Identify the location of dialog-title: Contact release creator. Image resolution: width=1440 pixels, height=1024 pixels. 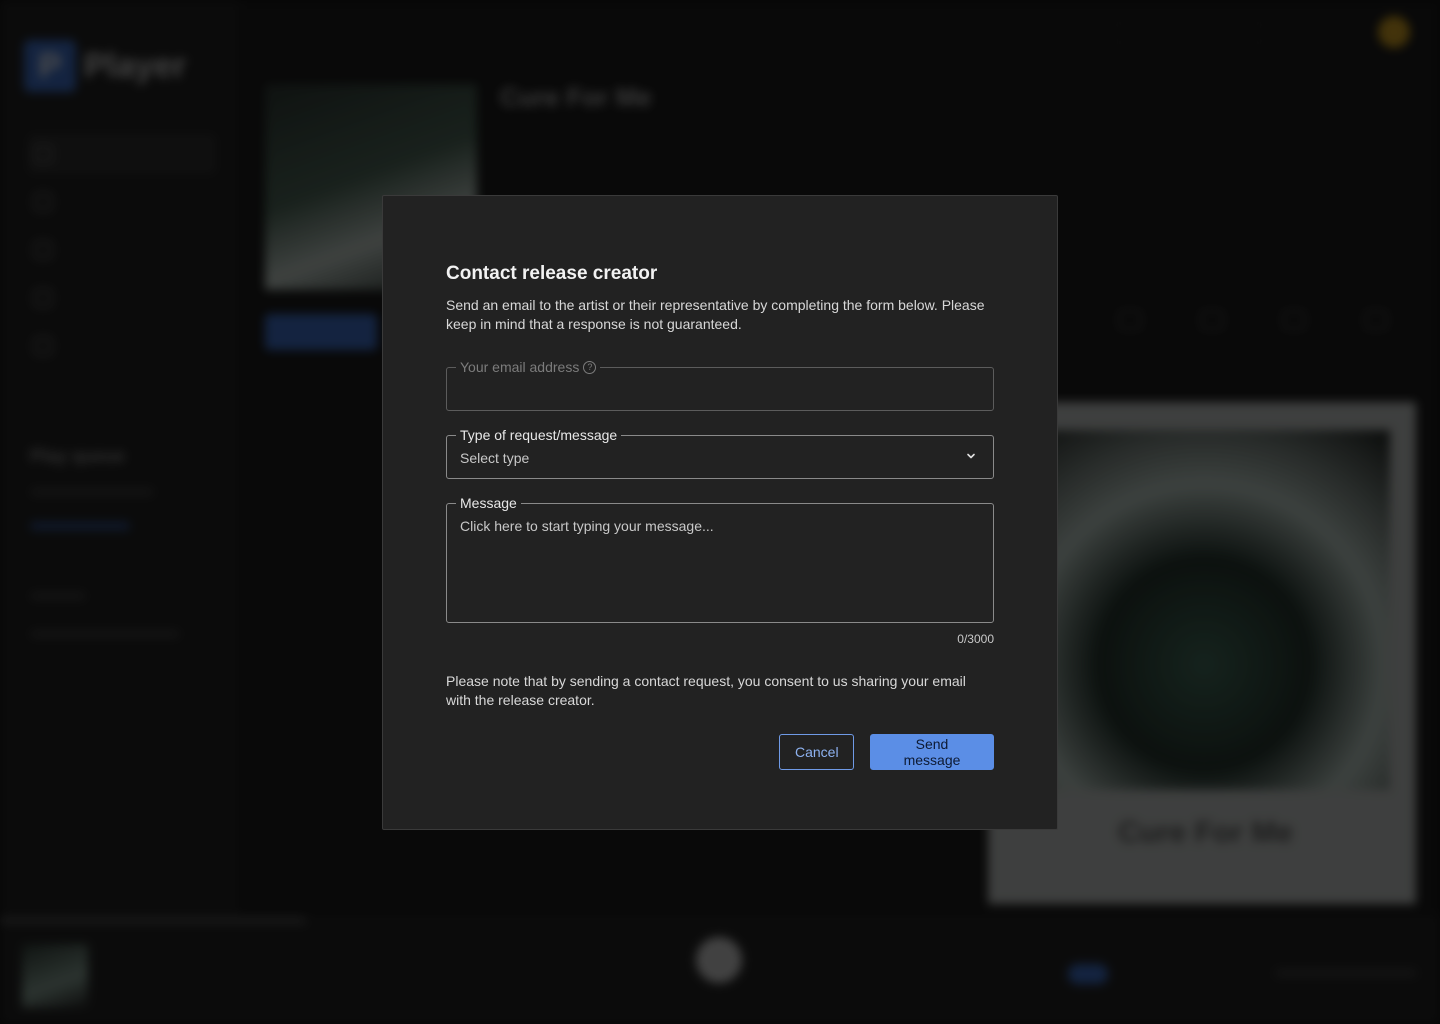
(552, 273).